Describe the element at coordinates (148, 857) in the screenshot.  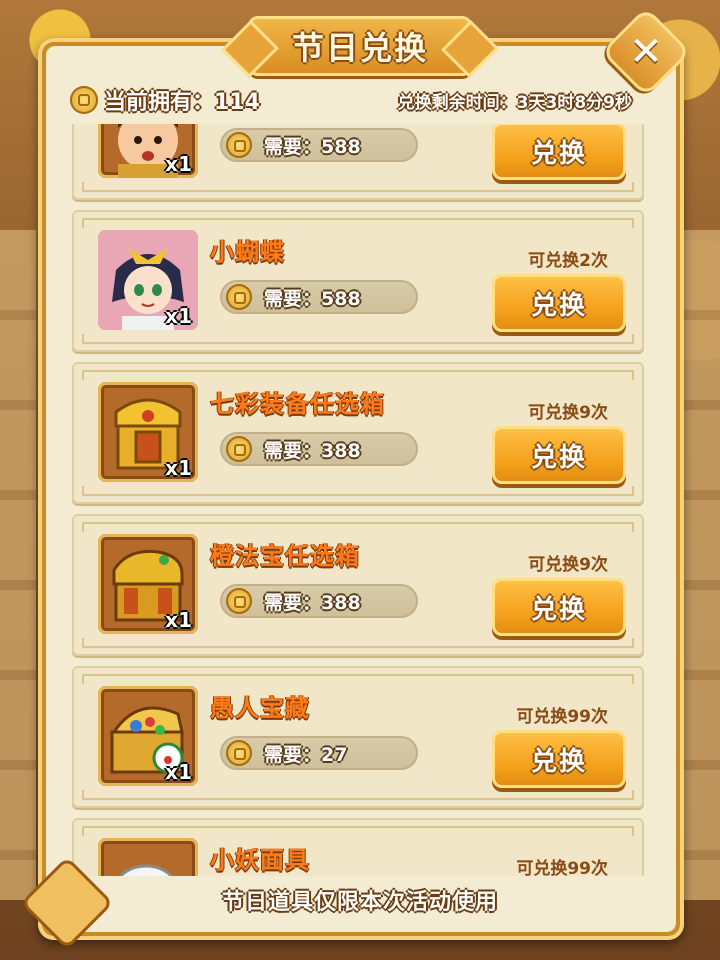
I see `little-demon-mask-icon` at that location.